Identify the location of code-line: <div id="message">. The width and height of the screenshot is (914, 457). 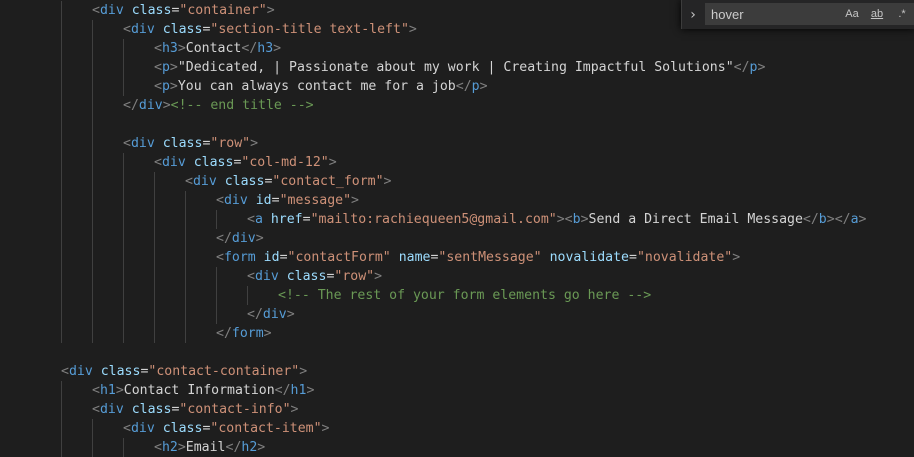
(287, 200).